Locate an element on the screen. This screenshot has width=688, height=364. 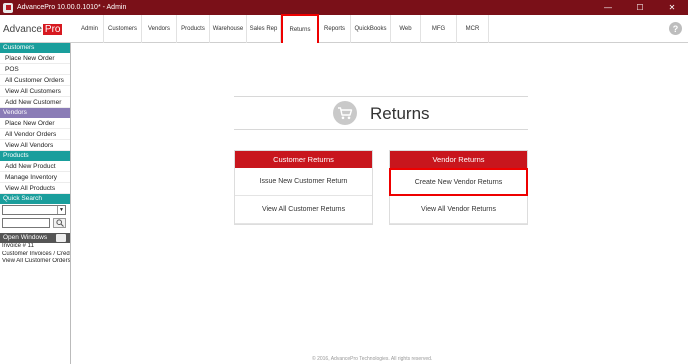
open-window-item: Customer Invoices / Credit I is located at coordinates (35, 255).